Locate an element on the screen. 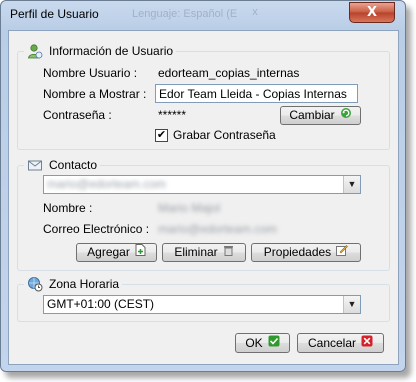 This screenshot has height=382, width=416. contact-select: mario@edorteam.com ▼ is located at coordinates (202, 184).